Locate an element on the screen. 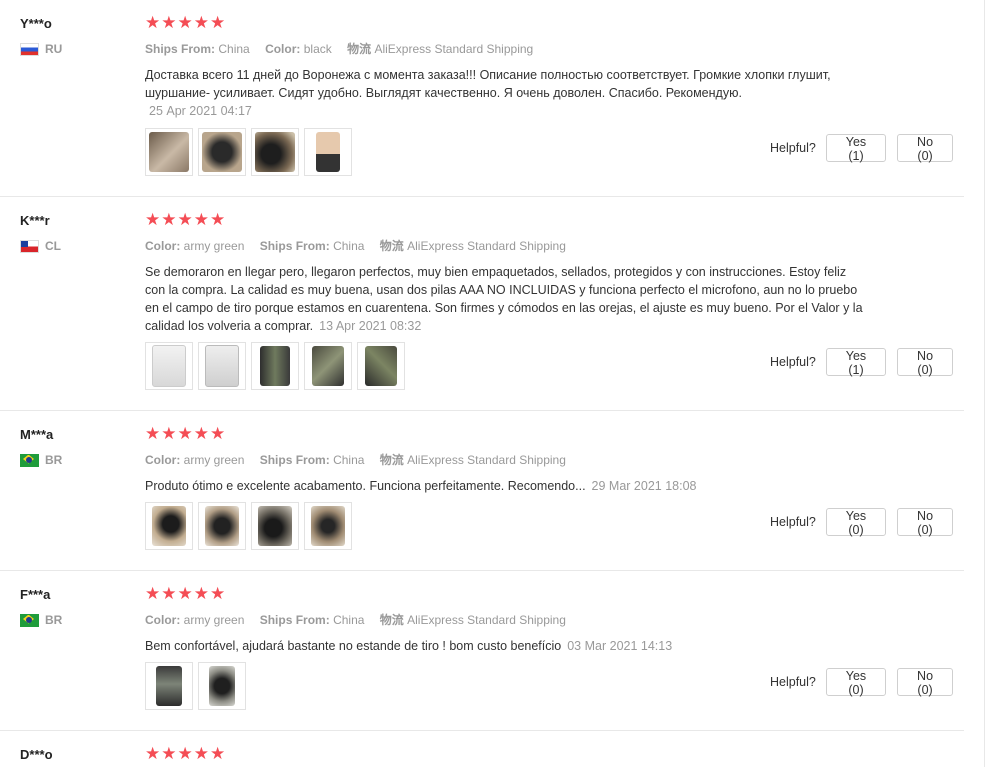 The width and height of the screenshot is (1000, 767). review-item: D***o ★★★★★ is located at coordinates (482, 749).